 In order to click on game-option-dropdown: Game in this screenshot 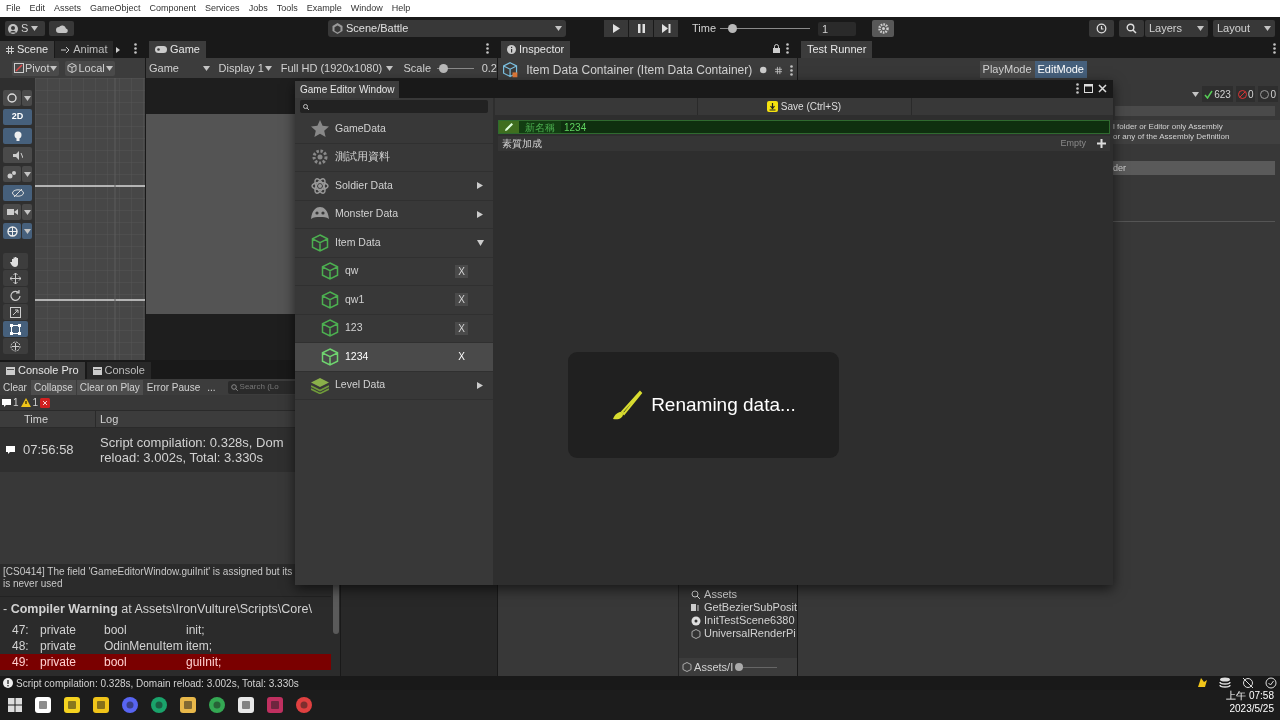, I will do `click(179, 68)`.